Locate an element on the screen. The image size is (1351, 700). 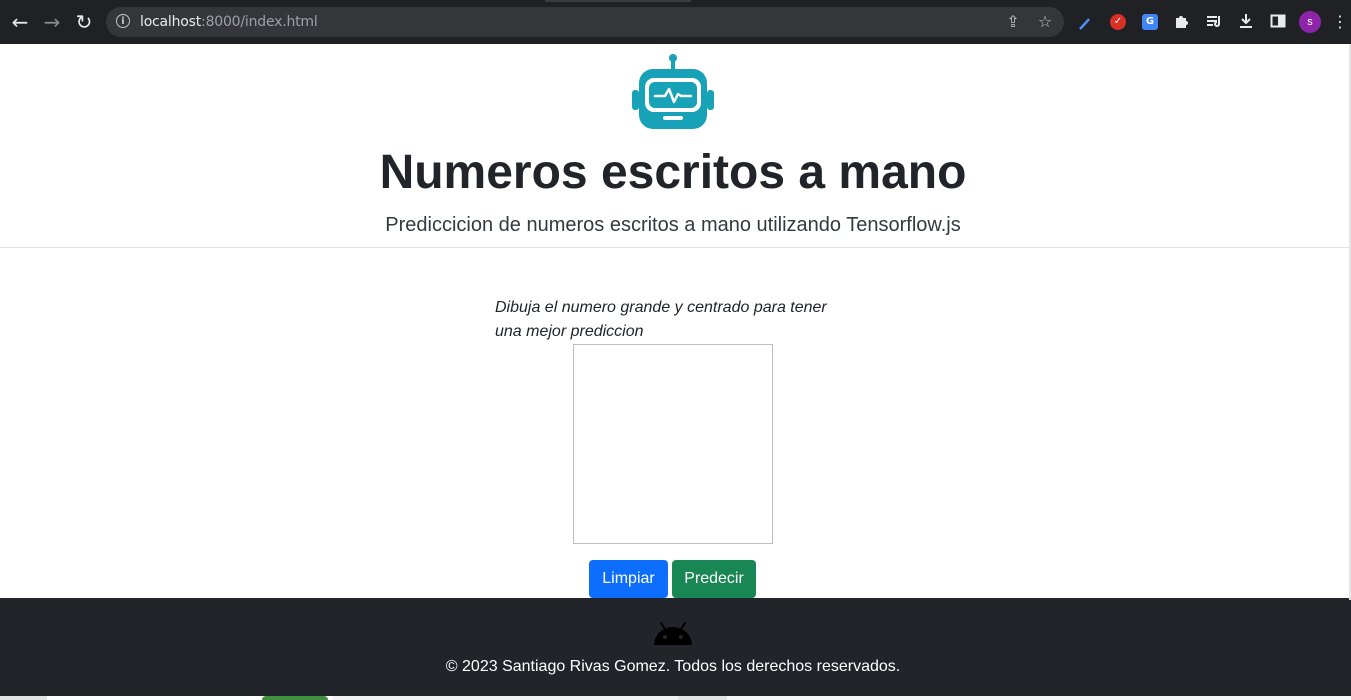
page-title: Numeros escritos a mano is located at coordinates (673, 172).